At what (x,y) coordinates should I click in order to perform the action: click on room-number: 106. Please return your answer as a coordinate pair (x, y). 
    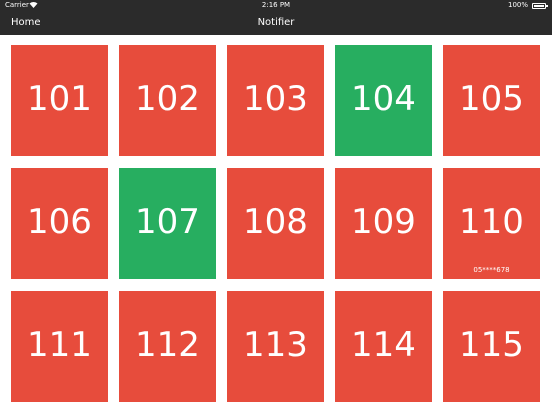
    Looking at the image, I should click on (59, 222).